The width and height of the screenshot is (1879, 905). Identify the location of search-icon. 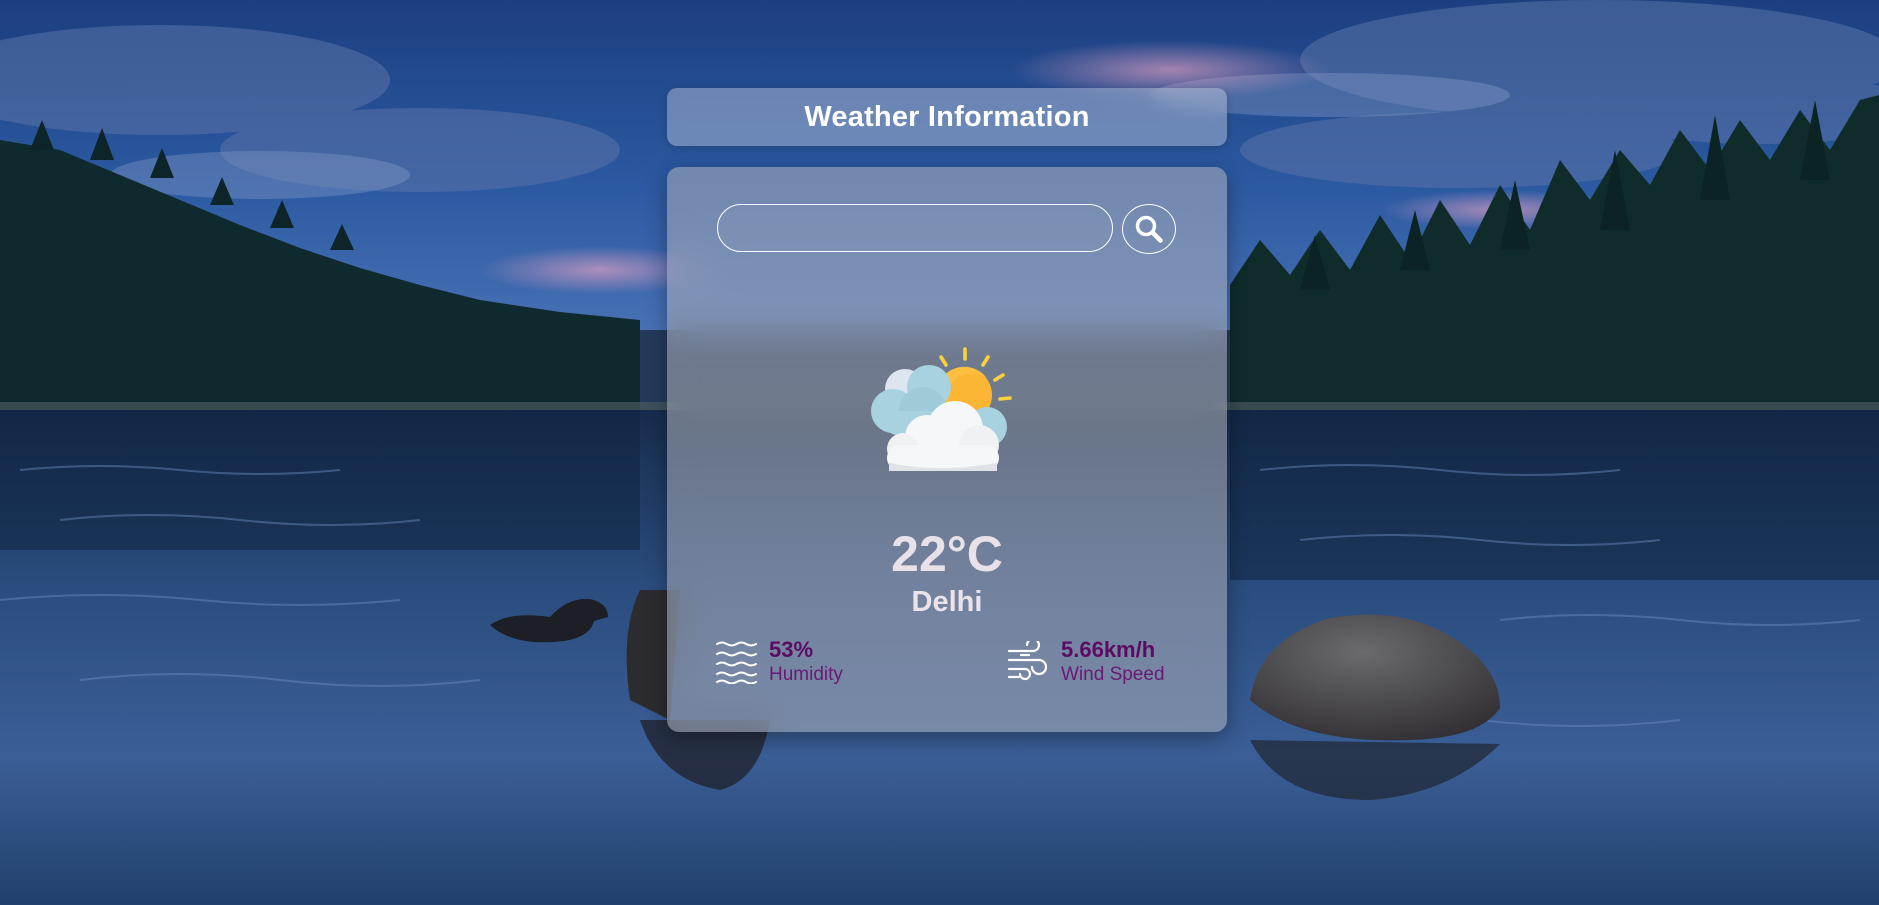
(1149, 229).